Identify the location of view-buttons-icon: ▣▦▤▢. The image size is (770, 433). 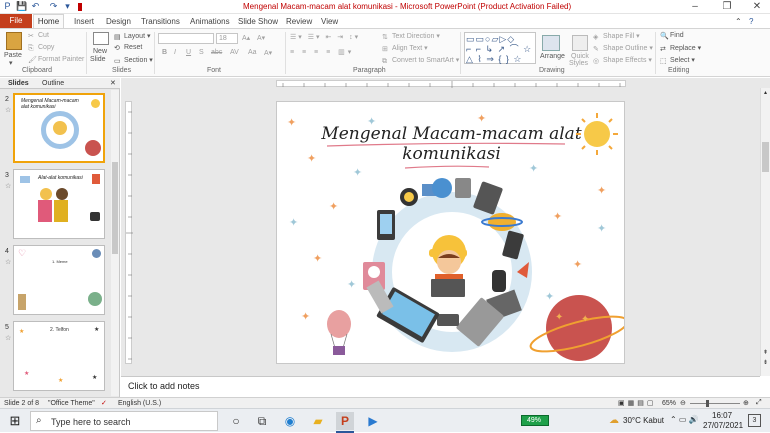
(637, 403).